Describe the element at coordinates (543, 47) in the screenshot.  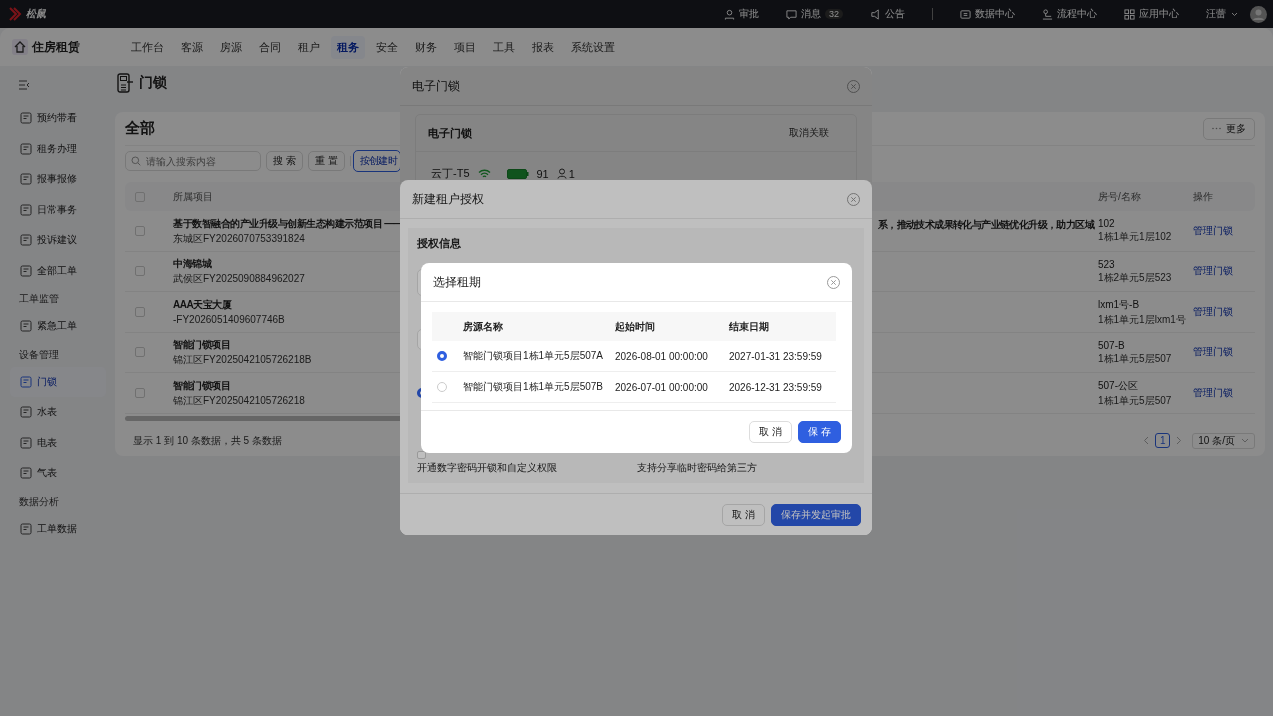
I see `nav-tab: 报表` at that location.